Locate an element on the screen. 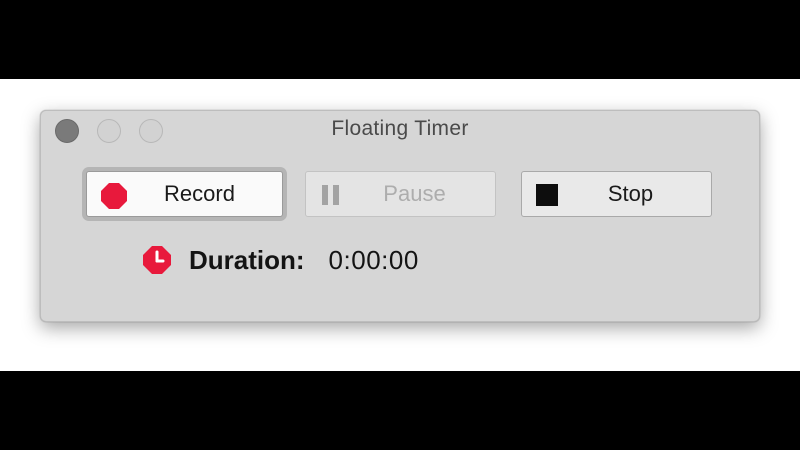 The height and width of the screenshot is (450, 800). window-title: Floating Timer is located at coordinates (400, 128).